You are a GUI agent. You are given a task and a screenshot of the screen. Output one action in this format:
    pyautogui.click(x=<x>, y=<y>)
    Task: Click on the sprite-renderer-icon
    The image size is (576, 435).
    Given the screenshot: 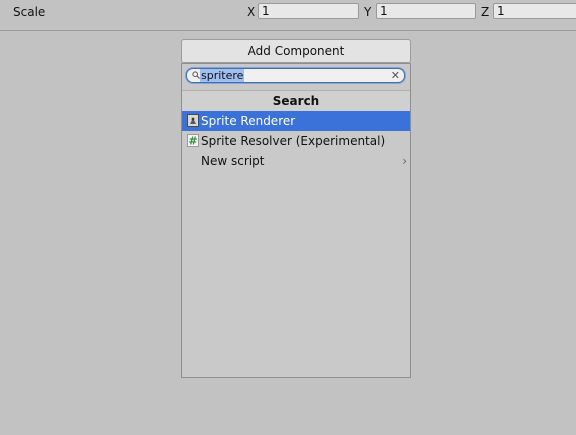 What is the action you would take?
    pyautogui.click(x=193, y=120)
    